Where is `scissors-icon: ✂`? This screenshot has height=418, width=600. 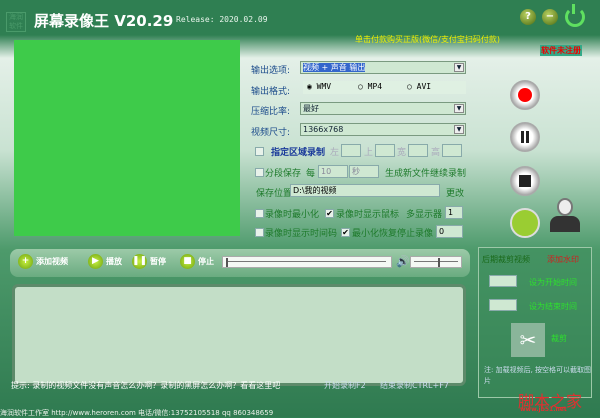
scissors-icon: ✂ is located at coordinates (528, 340).